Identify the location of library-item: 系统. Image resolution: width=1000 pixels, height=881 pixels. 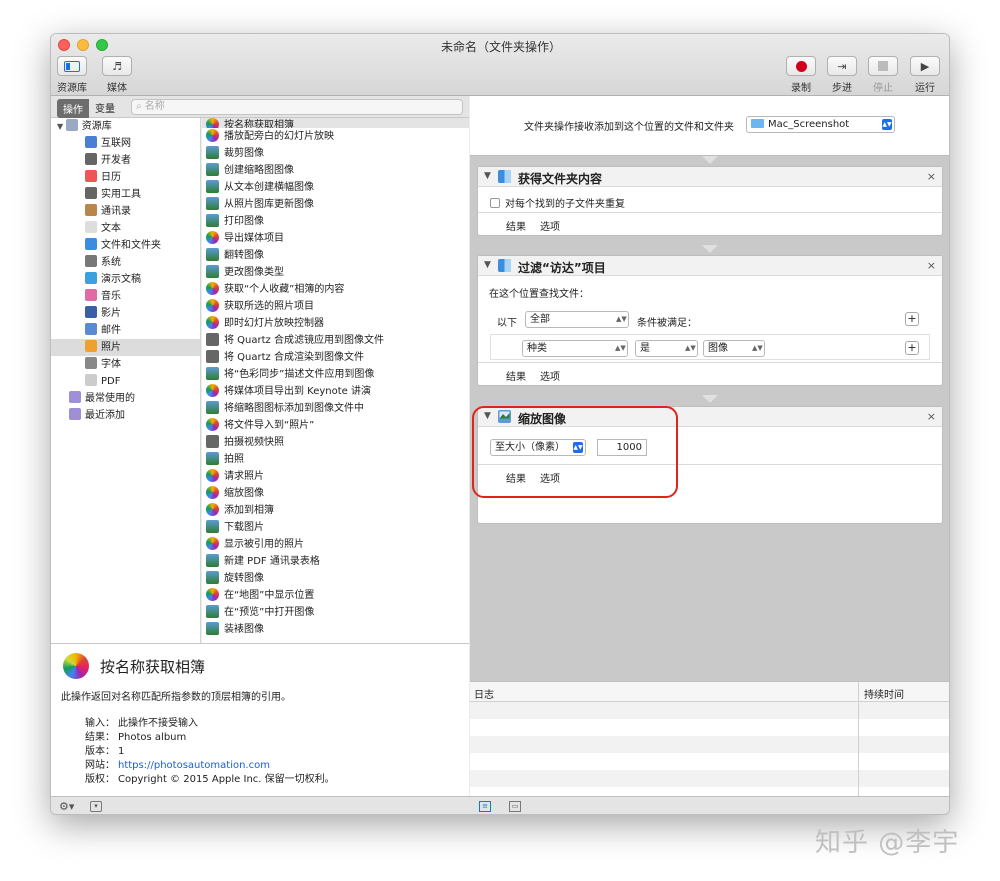
(125, 262).